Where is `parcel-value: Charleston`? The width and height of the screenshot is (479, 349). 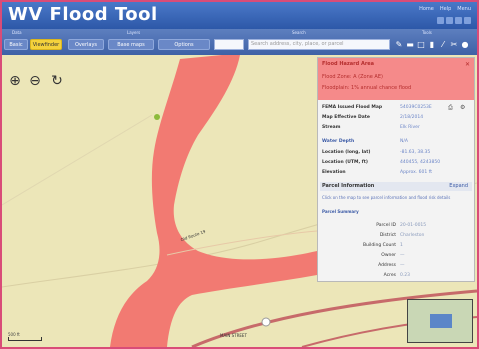
parcel-value: Charleston is located at coordinates (412, 235).